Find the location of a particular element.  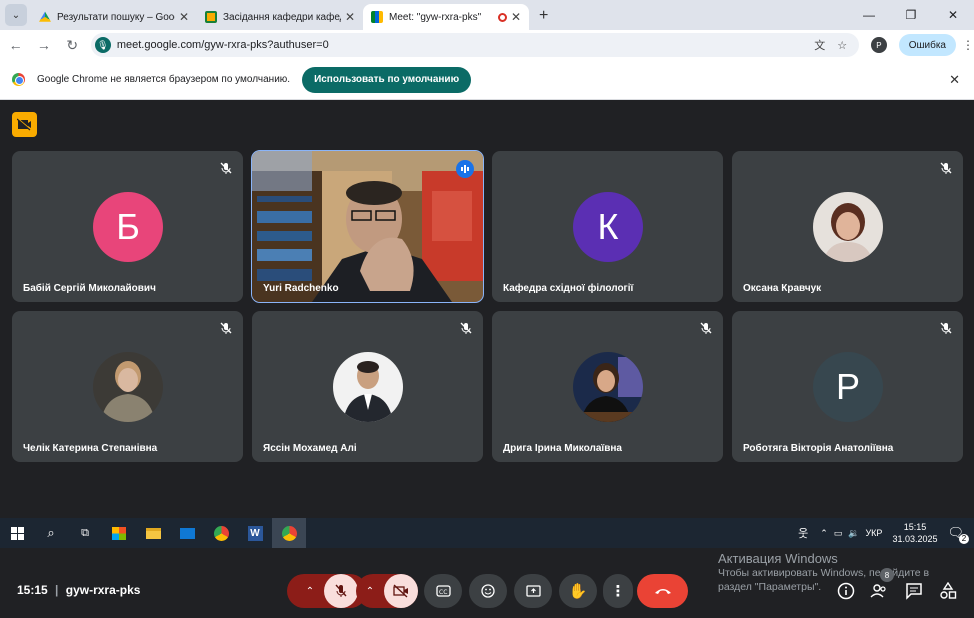

error-button: Ошибка is located at coordinates (927, 45).